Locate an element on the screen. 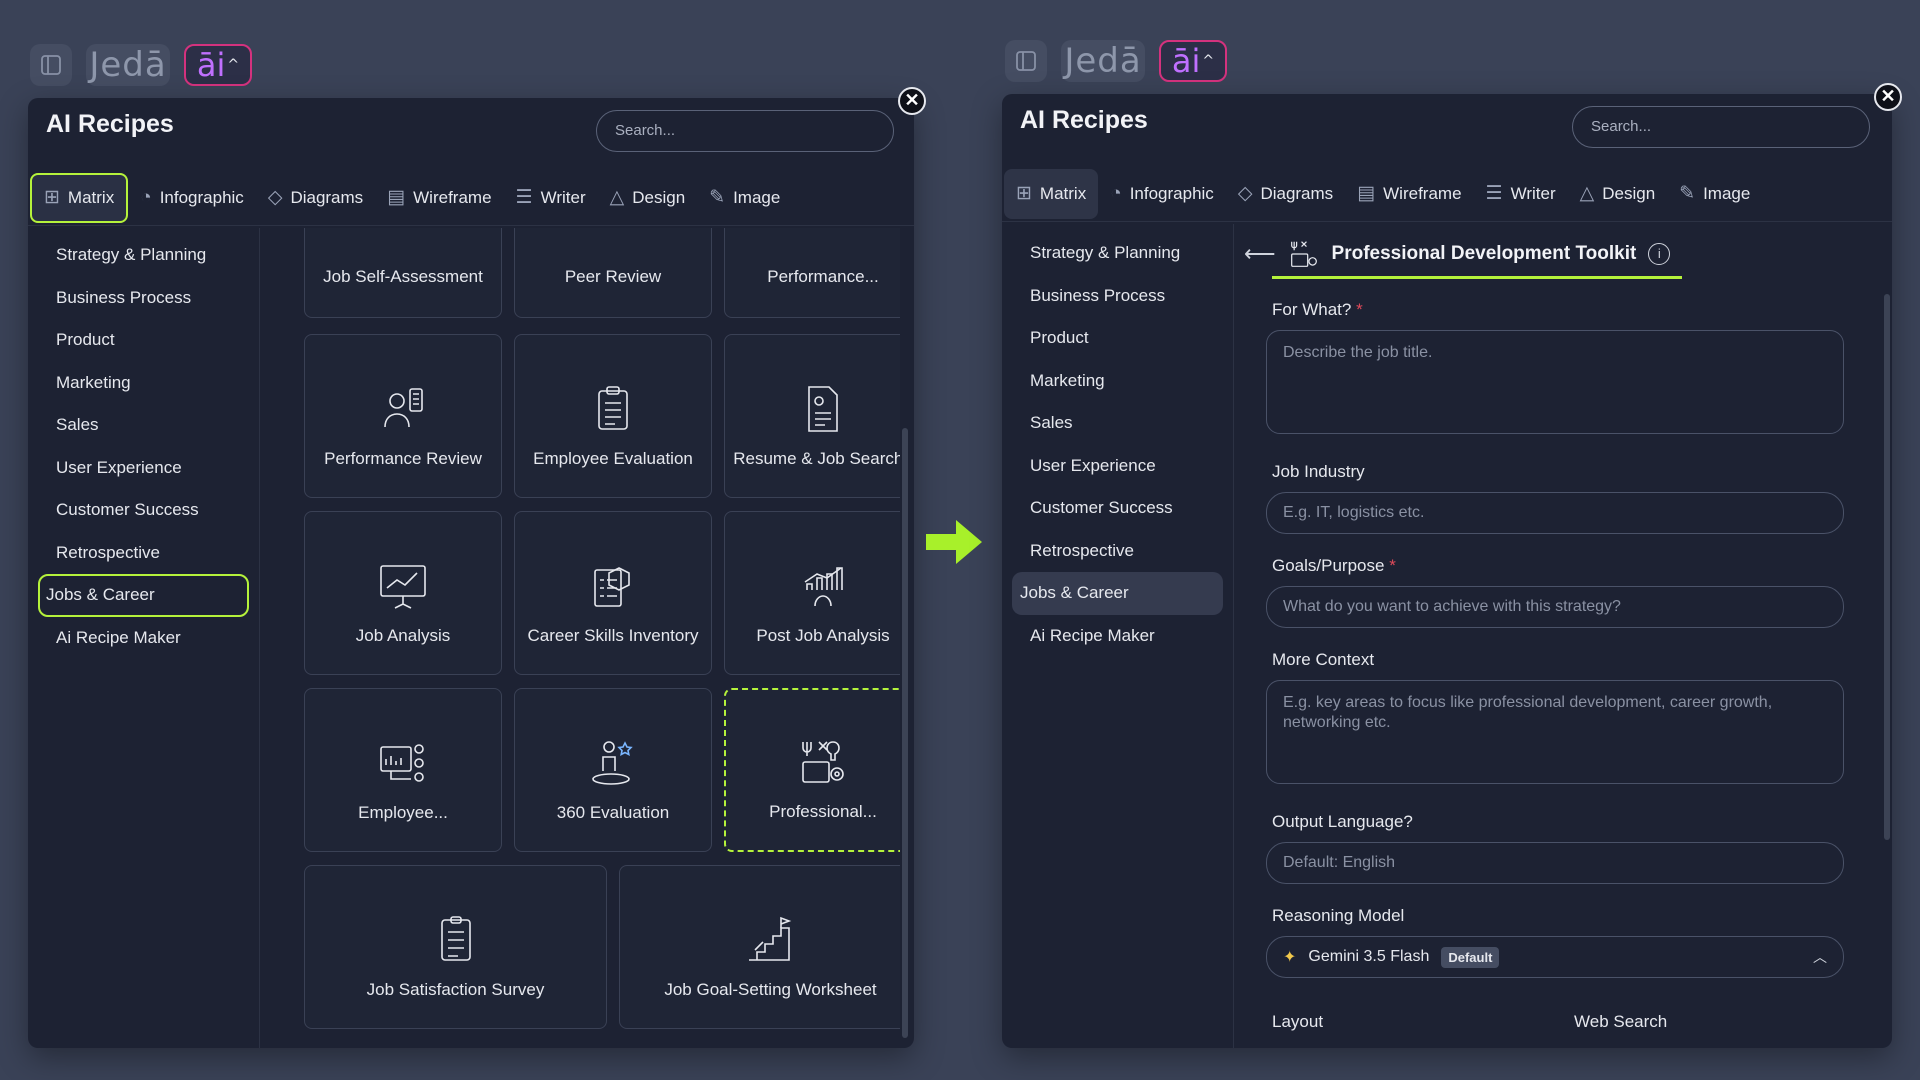  design-icon: △ is located at coordinates (1587, 193).